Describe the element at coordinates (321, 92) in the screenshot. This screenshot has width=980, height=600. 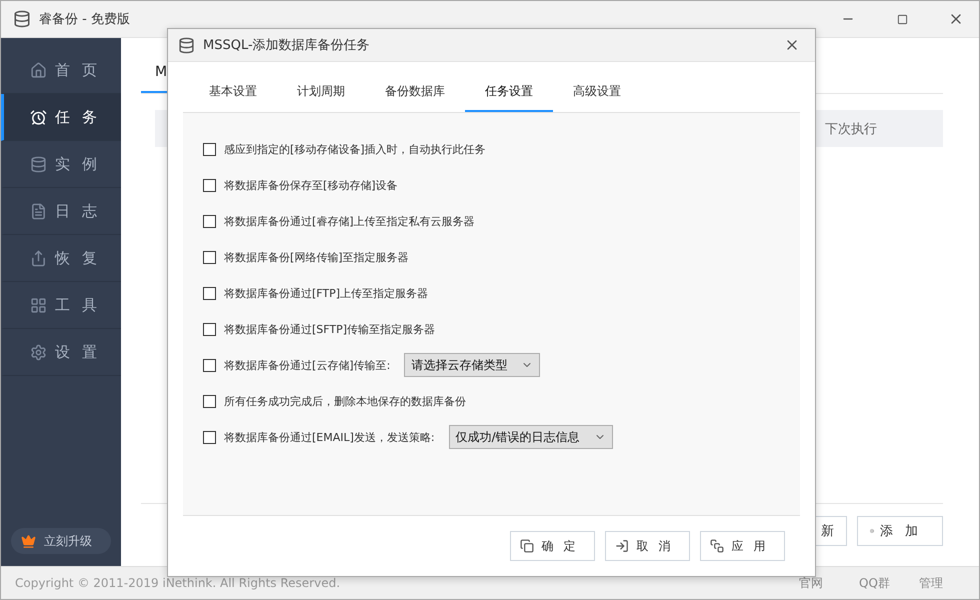
I see `tab: 计划周期` at that location.